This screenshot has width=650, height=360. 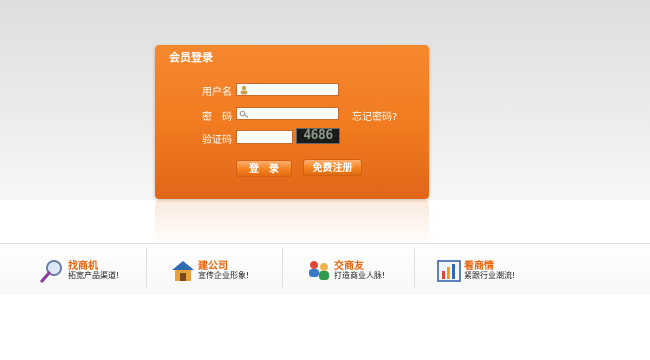 I want to click on key-icon, so click(x=244, y=114).